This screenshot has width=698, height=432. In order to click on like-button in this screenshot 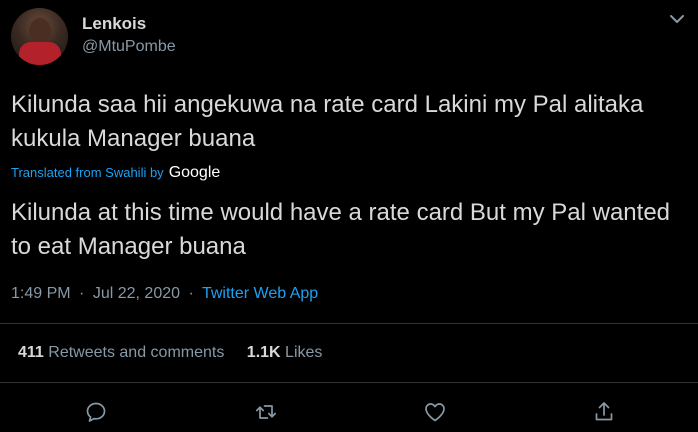, I will do `click(435, 412)`.